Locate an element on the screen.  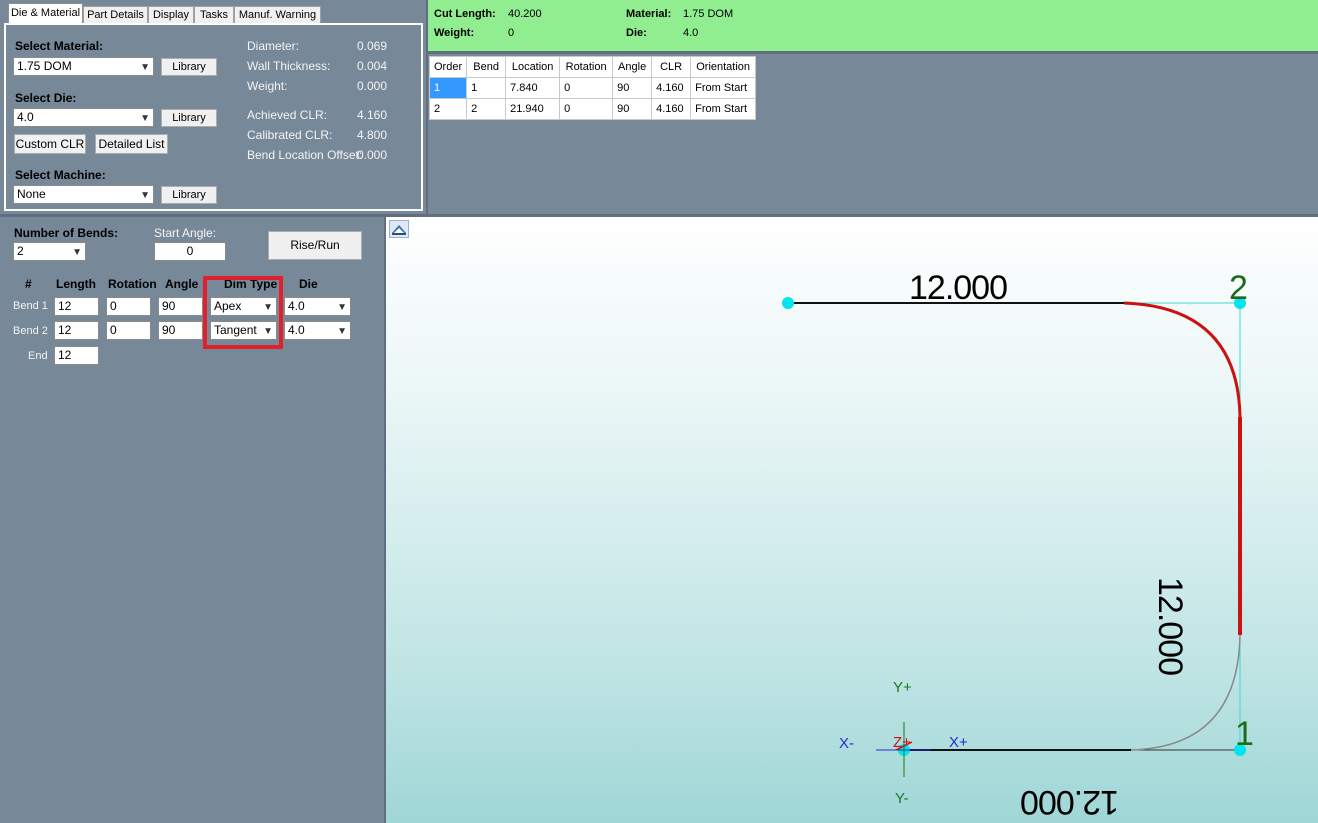
end-label: End is located at coordinates (38, 356).